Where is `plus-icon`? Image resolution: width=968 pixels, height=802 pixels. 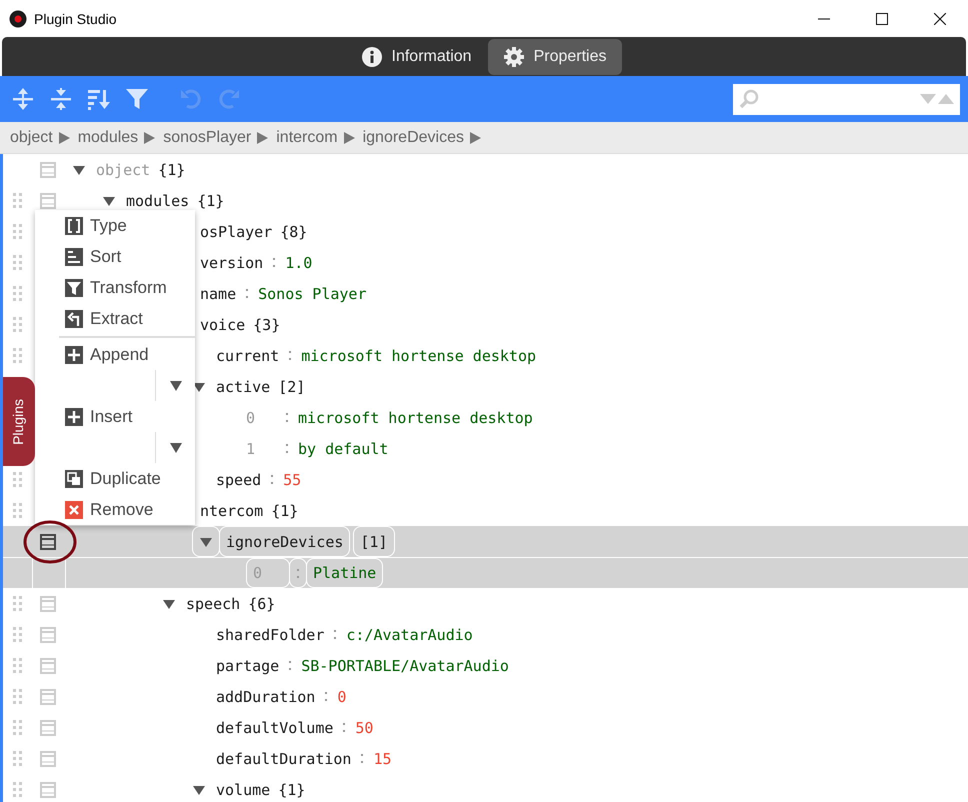
plus-icon is located at coordinates (74, 355).